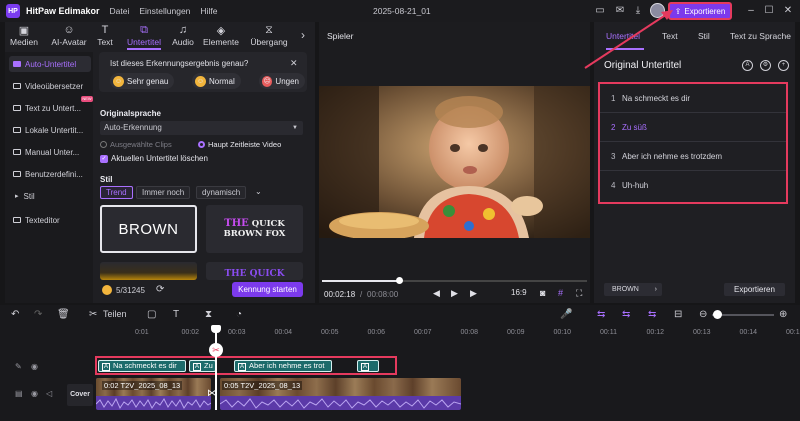 The height and width of the screenshot is (421, 800). What do you see at coordinates (254, 274) in the screenshot?
I see `style-card-partial-text: THE QUICK` at bounding box center [254, 274].